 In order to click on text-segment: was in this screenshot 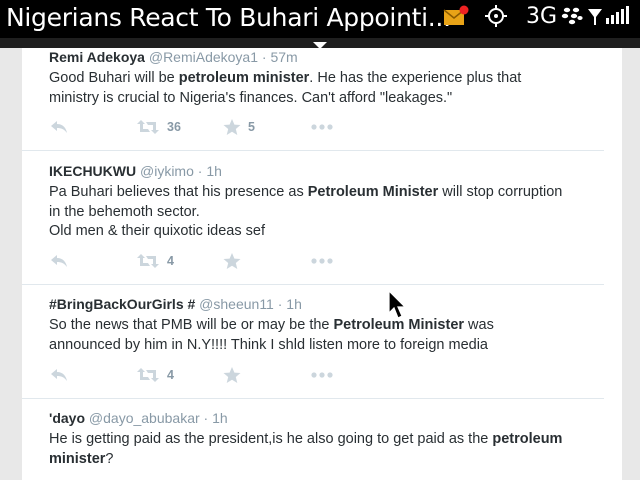, I will do `click(479, 325)`.